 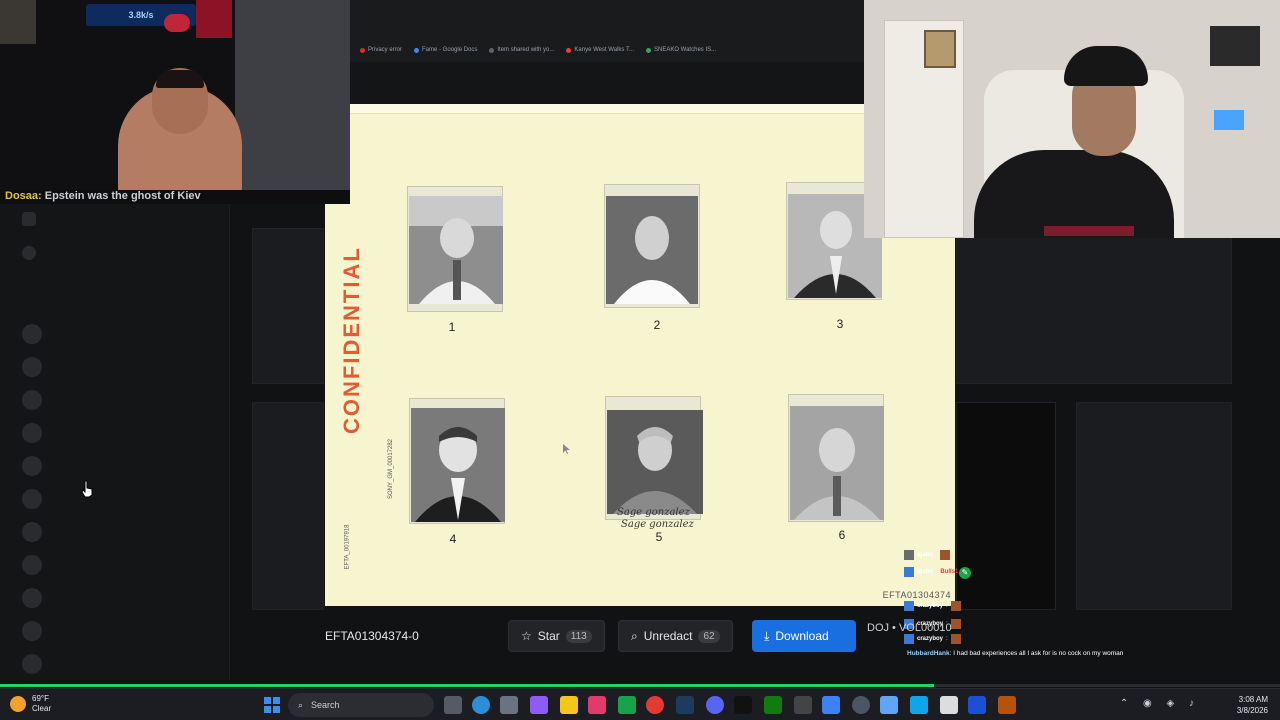 I want to click on settings-icon, so click(x=509, y=705).